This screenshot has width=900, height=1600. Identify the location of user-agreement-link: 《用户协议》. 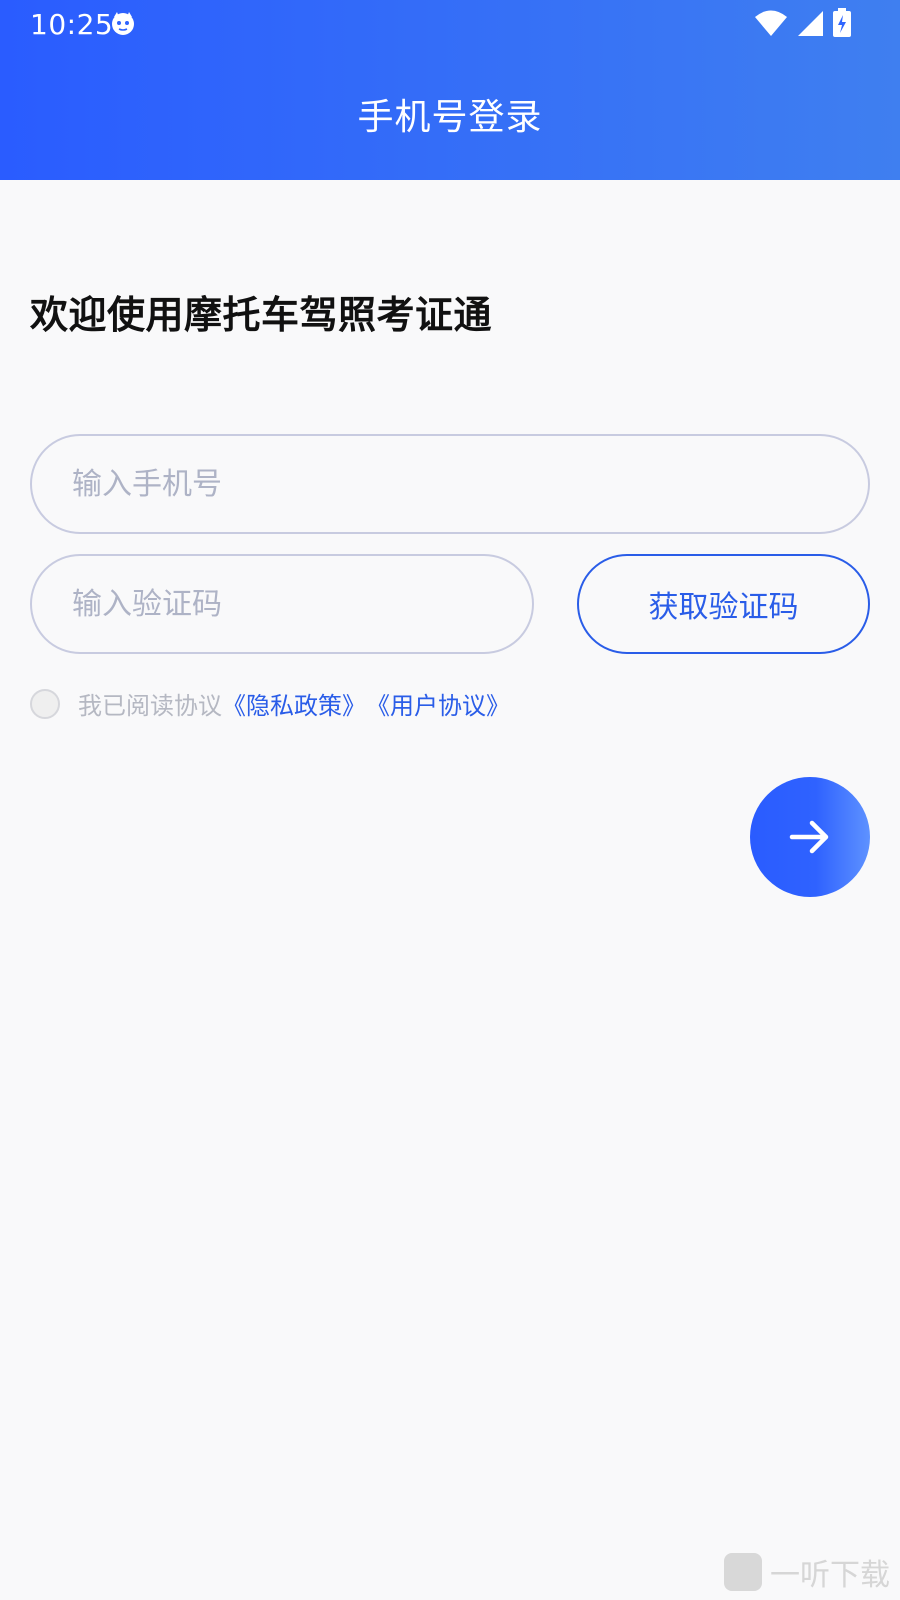
(438, 703).